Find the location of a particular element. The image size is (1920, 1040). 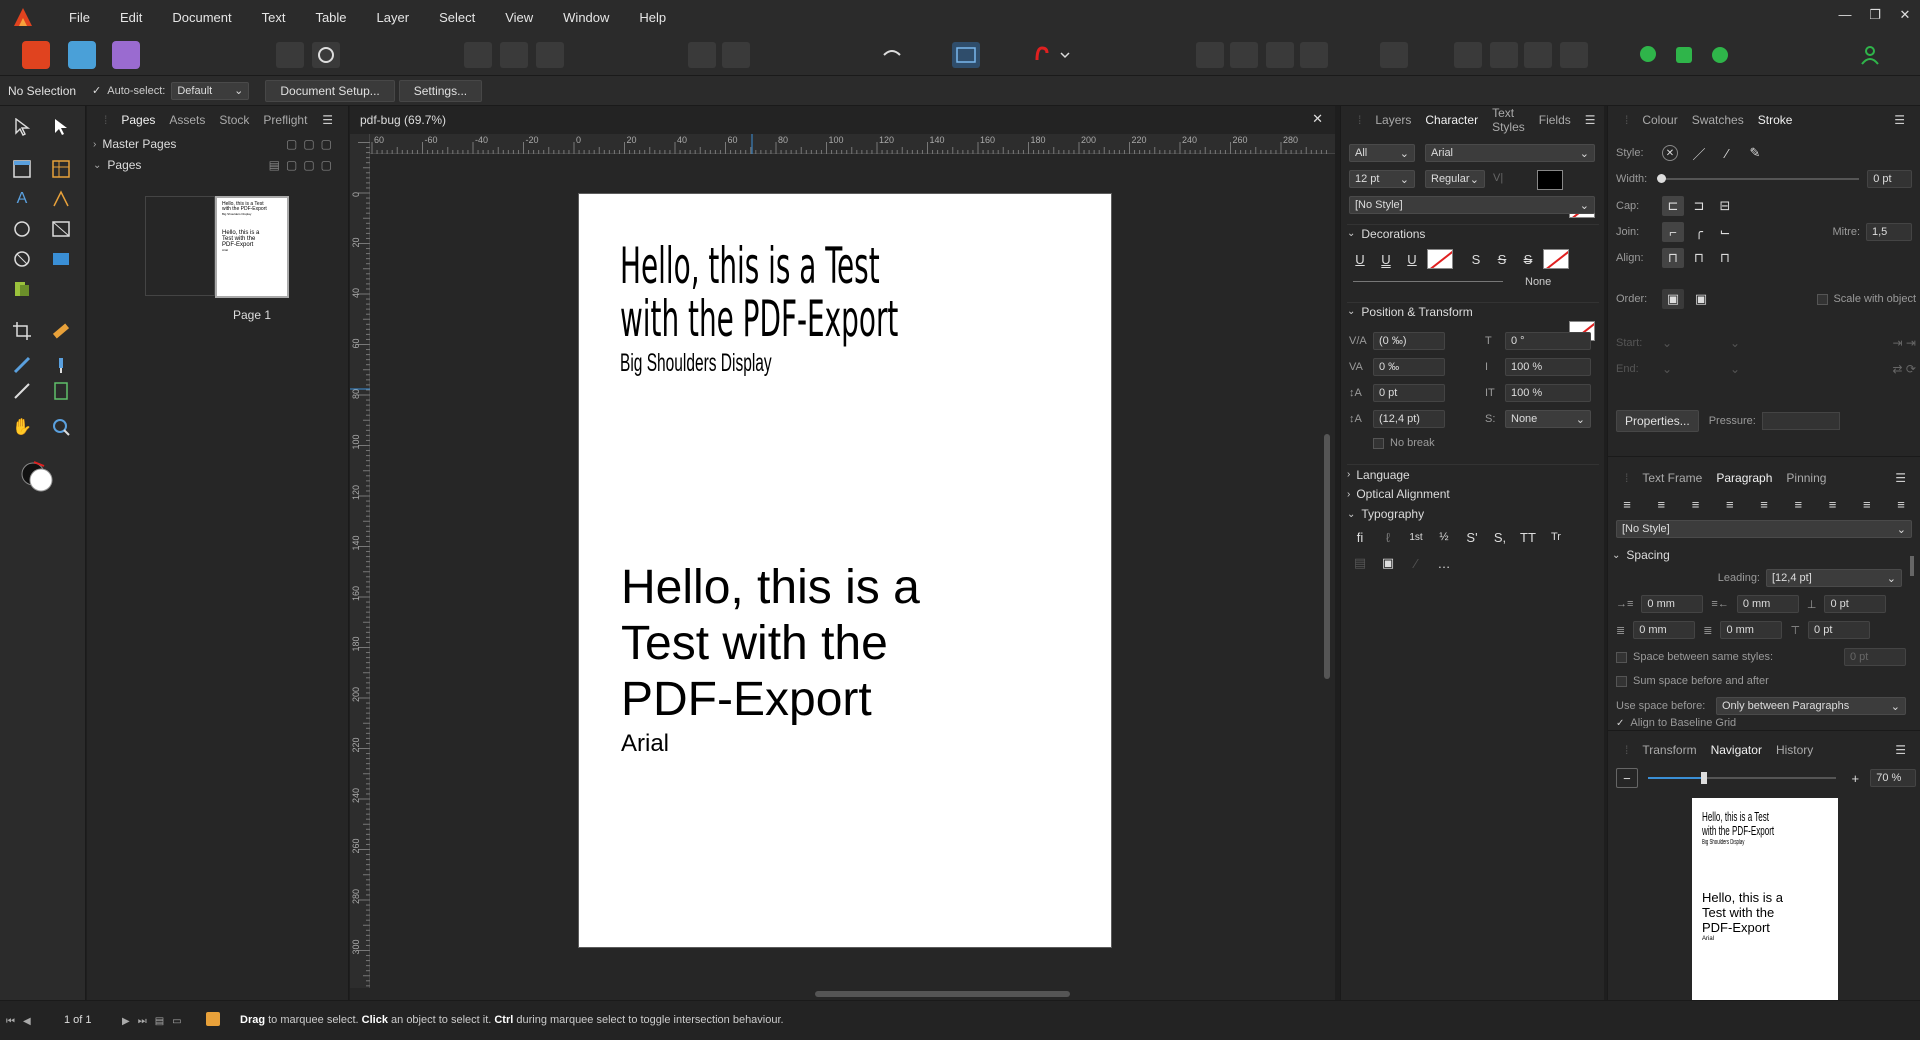

mitre-field: 1,5 is located at coordinates (1889, 232).